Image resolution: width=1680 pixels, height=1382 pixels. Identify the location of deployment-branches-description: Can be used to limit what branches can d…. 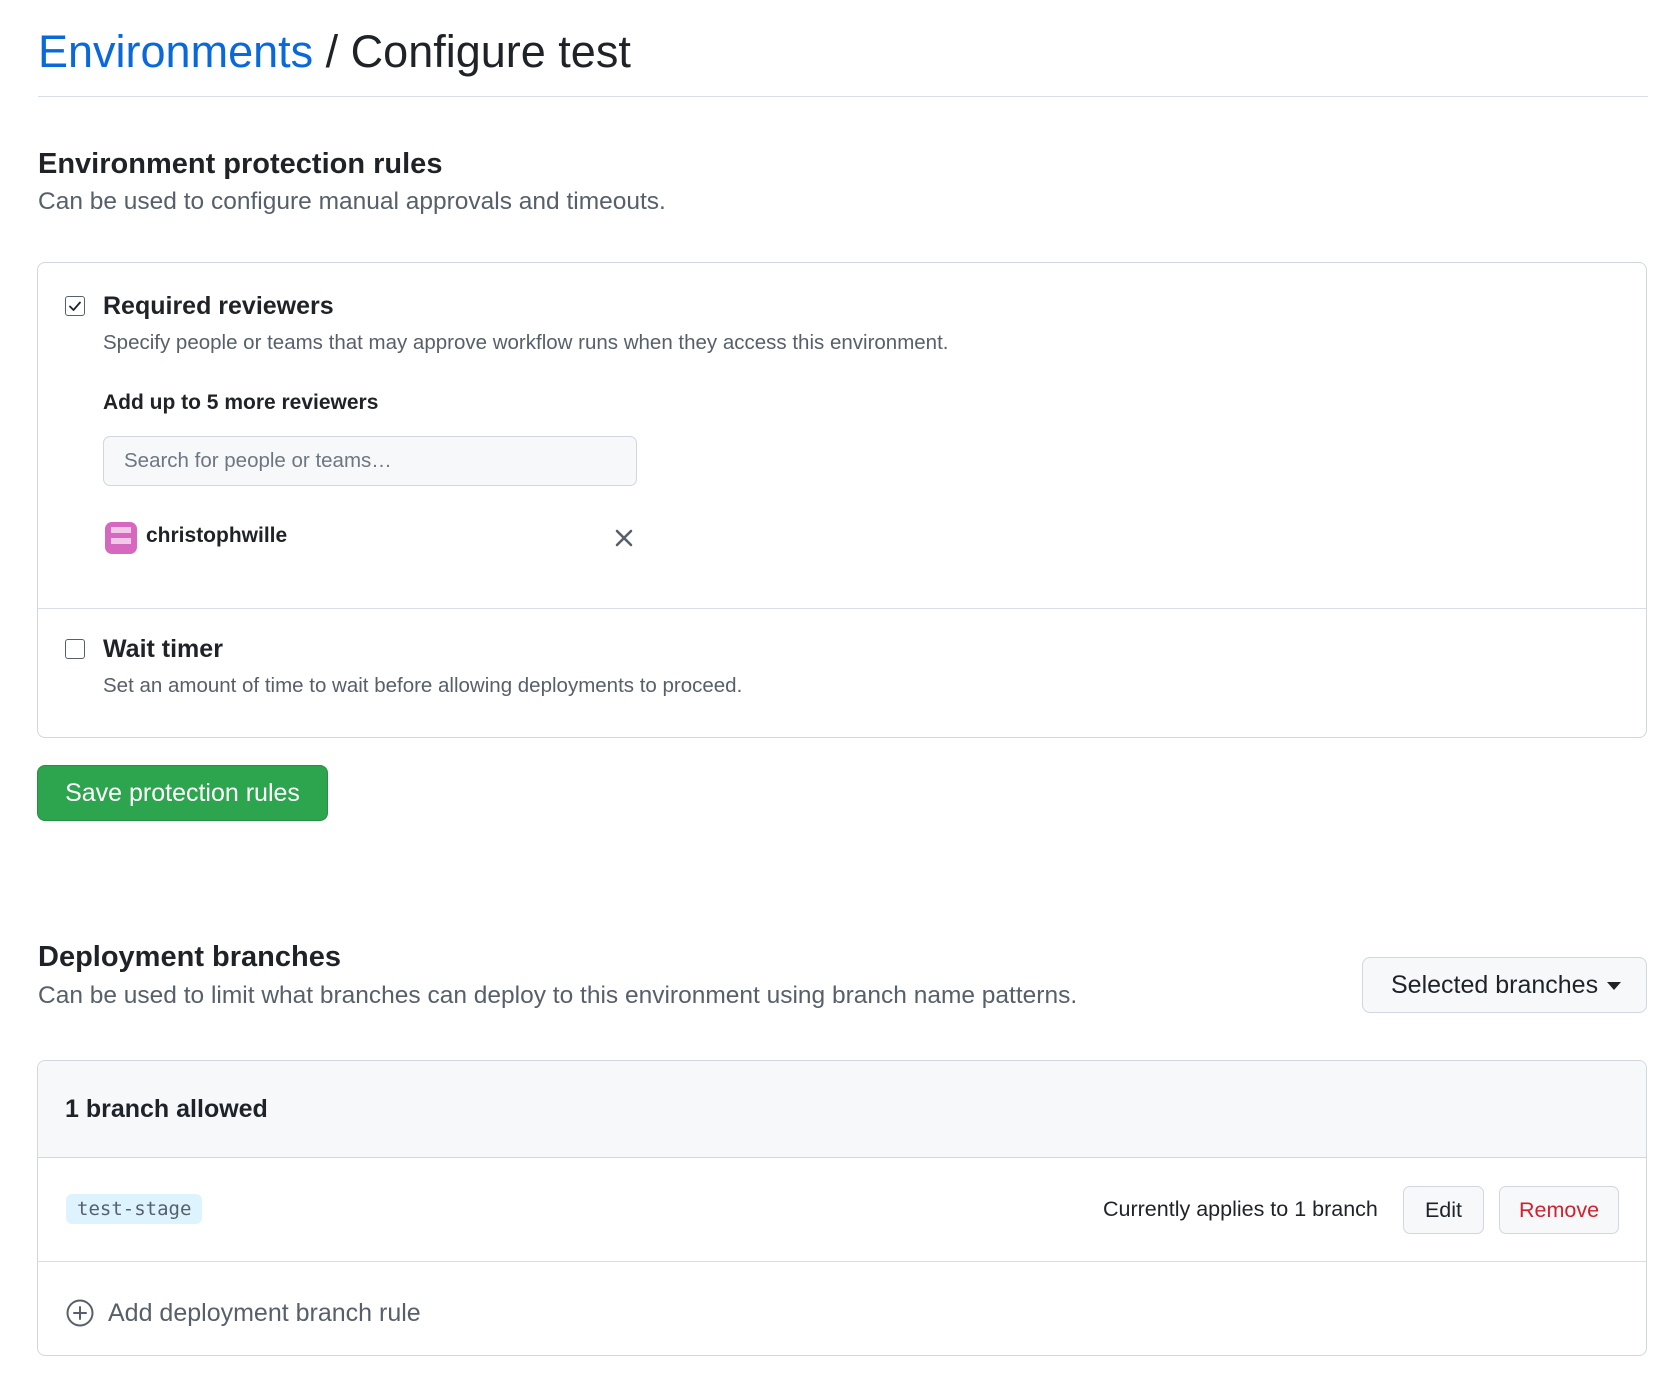
(558, 995).